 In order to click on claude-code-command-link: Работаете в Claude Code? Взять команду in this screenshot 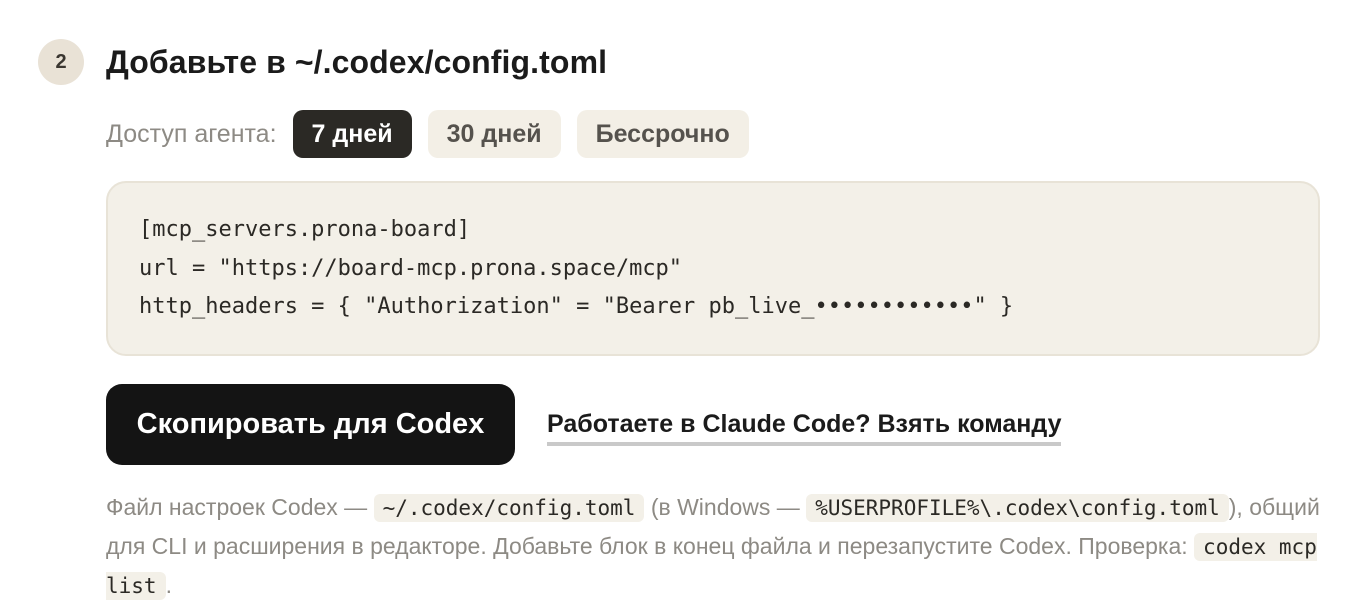, I will do `click(804, 426)`.